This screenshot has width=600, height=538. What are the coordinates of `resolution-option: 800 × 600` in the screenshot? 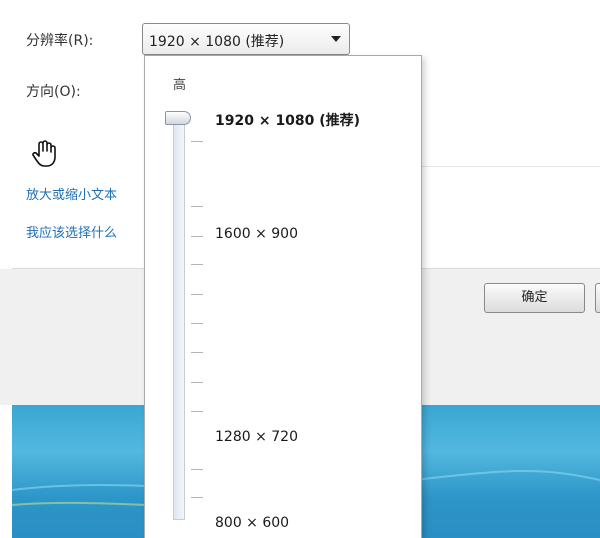 It's located at (252, 523).